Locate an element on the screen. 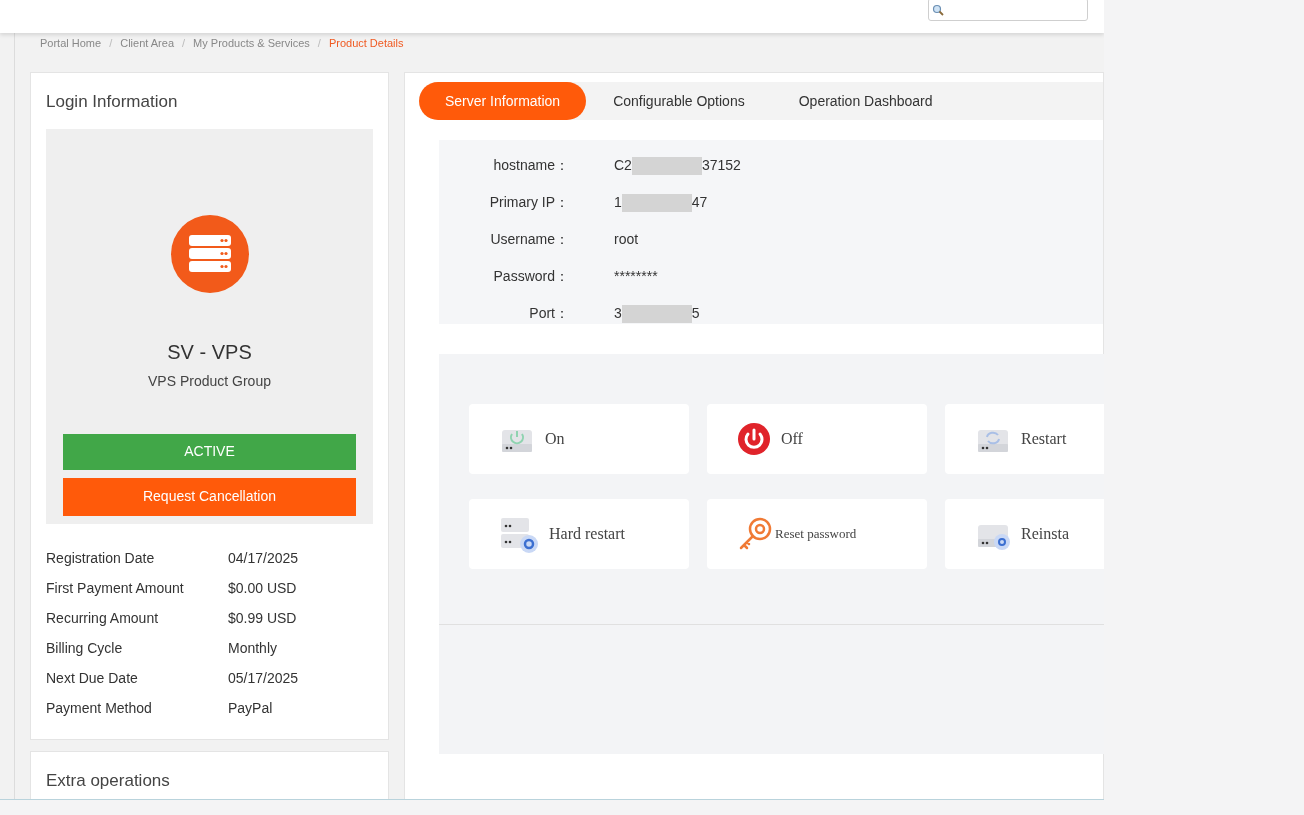 The height and width of the screenshot is (815, 1304). info-value: 47 is located at coordinates (699, 202).